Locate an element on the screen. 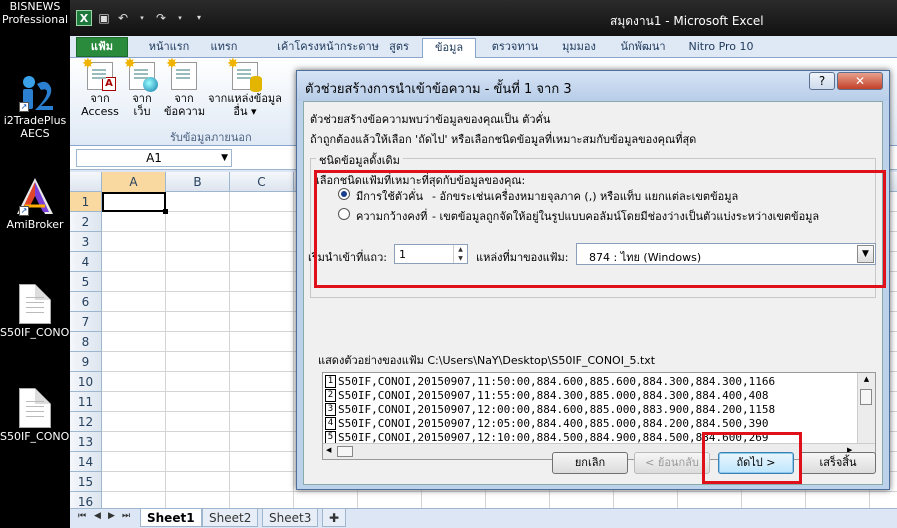 The image size is (897, 528). tab-file: แฟ้ม is located at coordinates (102, 47).